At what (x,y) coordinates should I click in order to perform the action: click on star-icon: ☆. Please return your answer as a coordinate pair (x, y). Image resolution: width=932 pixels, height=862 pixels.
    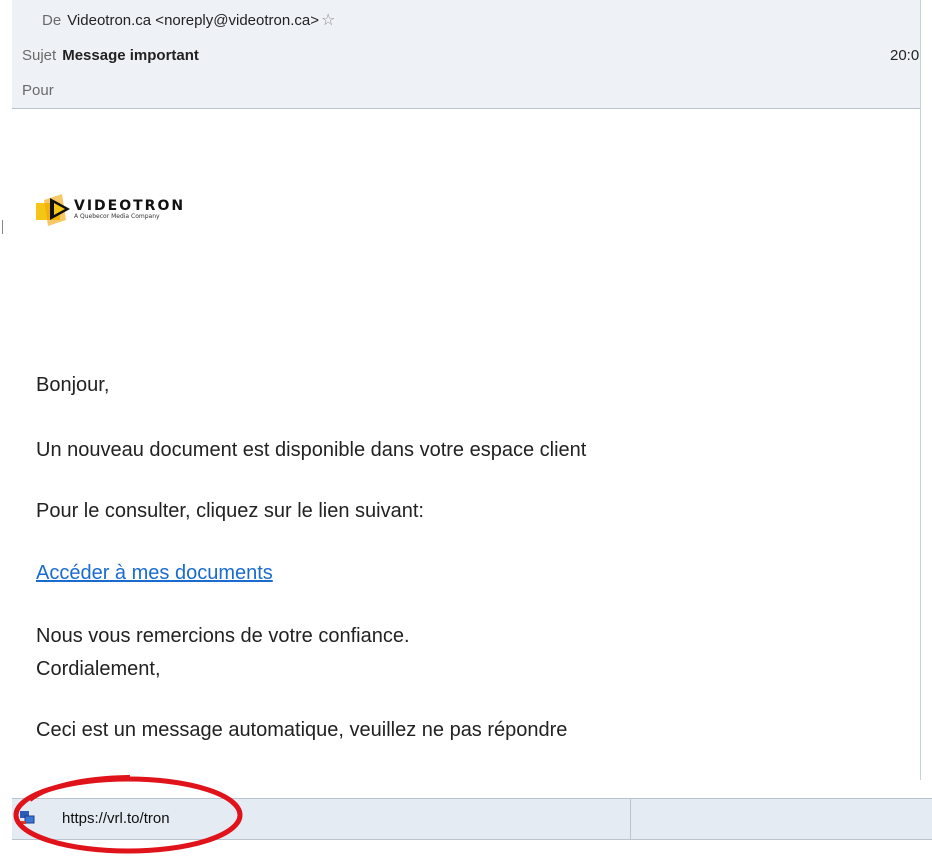
    Looking at the image, I should click on (328, 20).